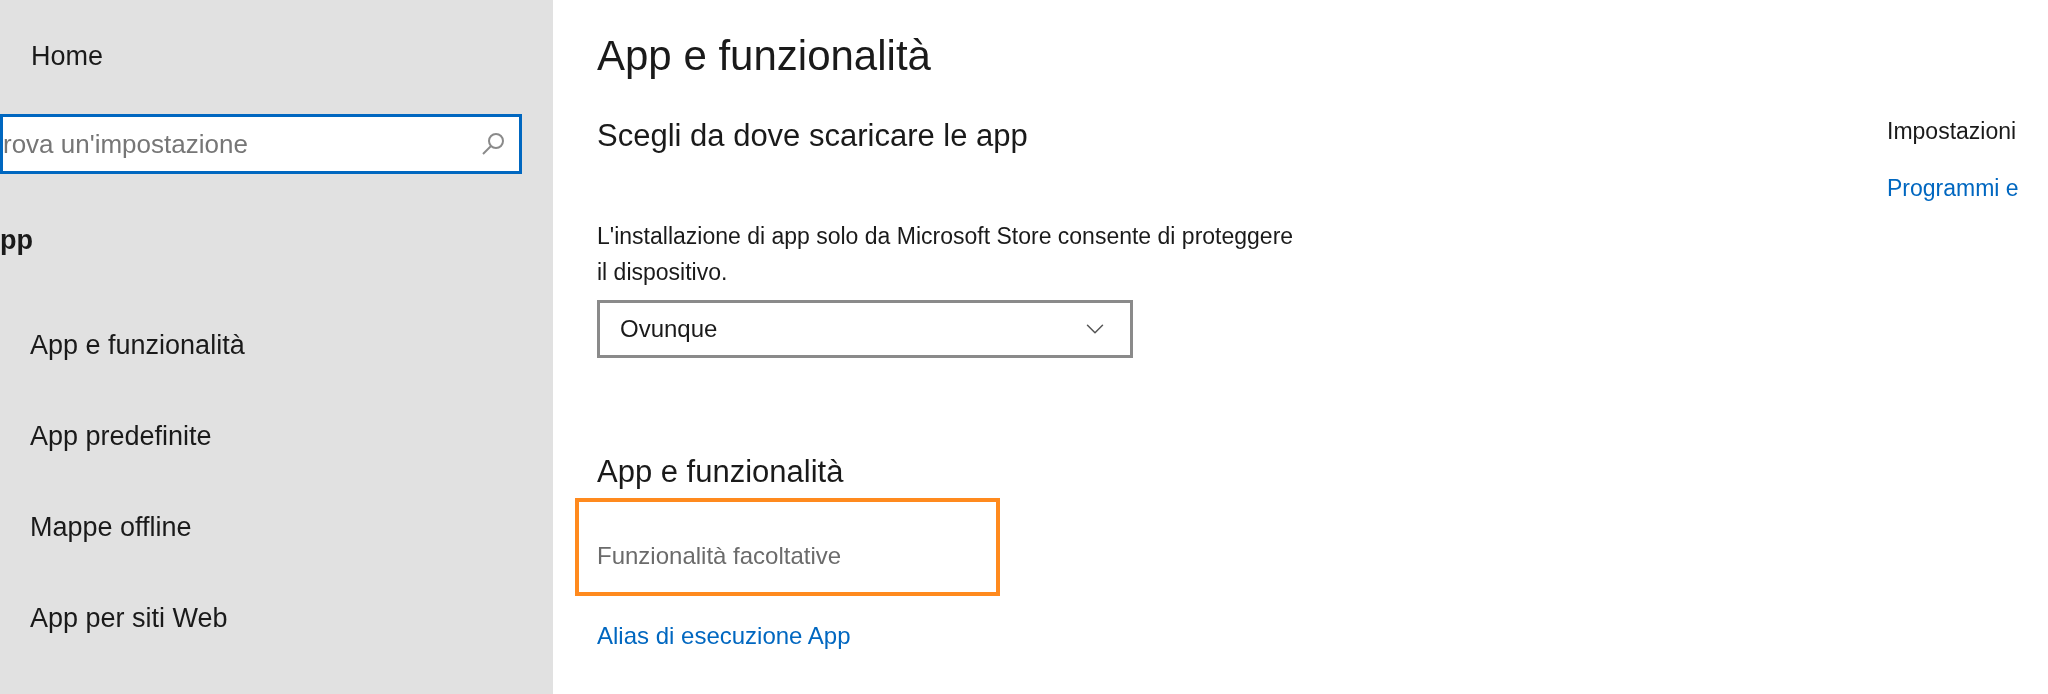 Image resolution: width=2048 pixels, height=694 pixels. What do you see at coordinates (1967, 187) in the screenshot?
I see `related-link: Programmi e` at bounding box center [1967, 187].